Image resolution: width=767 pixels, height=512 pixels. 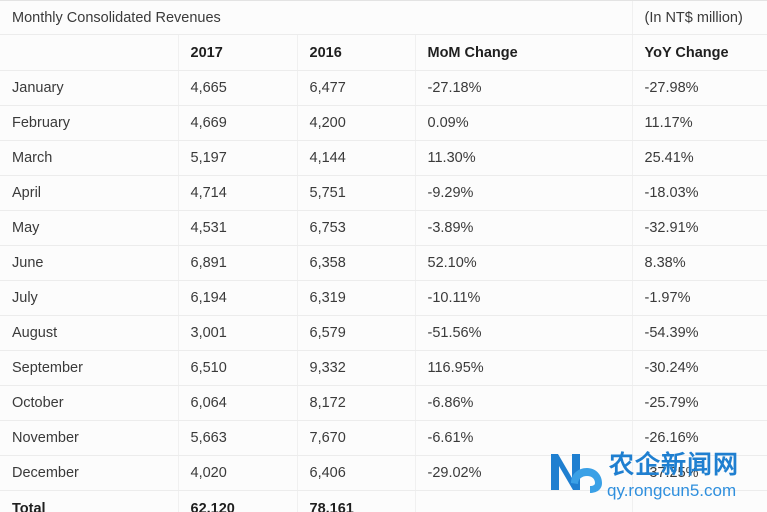 I want to click on table-row: November 5,663 7,670 -6.61% -26.16%, so click(x=383, y=438).